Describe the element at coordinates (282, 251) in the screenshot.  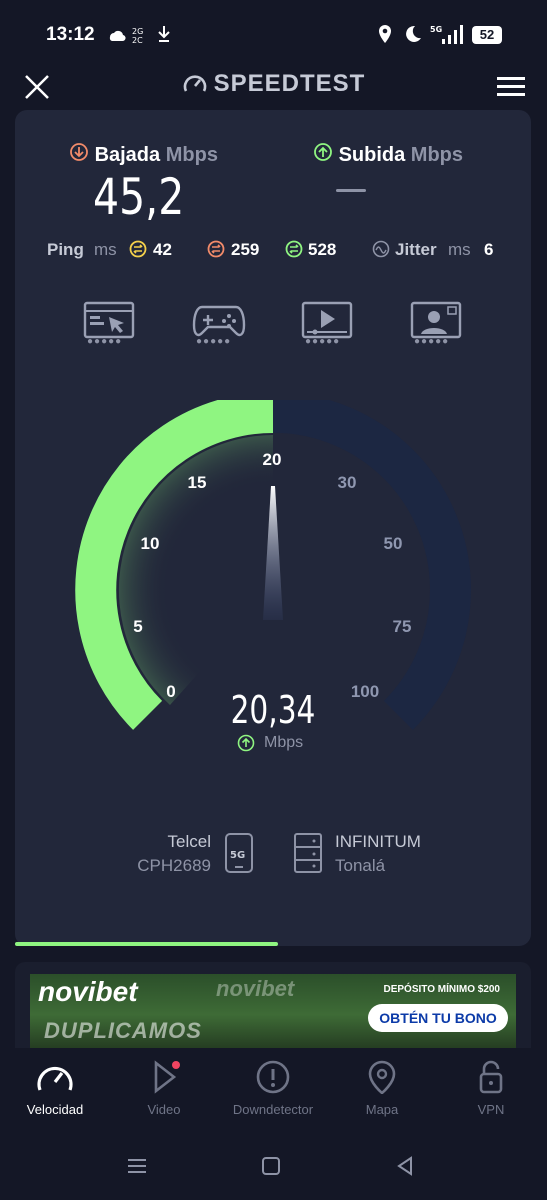
I see `ping-row: Ping ms 42 259 528 Jitter ms 6` at that location.